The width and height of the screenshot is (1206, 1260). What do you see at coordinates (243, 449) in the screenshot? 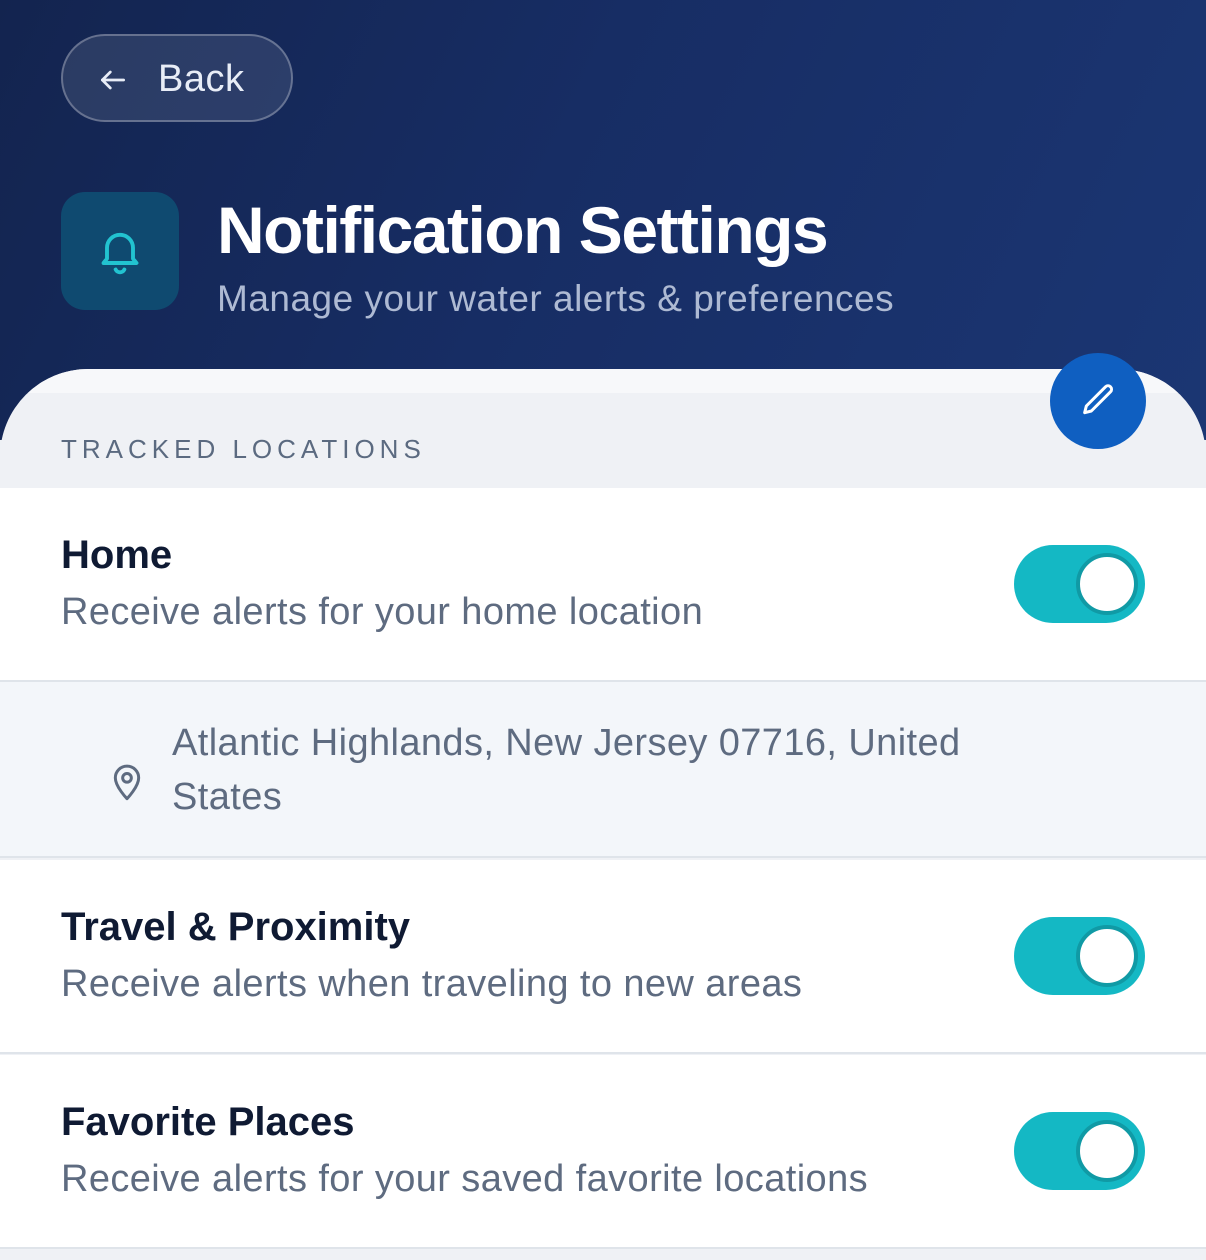
I see `section-header-tracked-locations: TRACKED LOCATIONS` at bounding box center [243, 449].